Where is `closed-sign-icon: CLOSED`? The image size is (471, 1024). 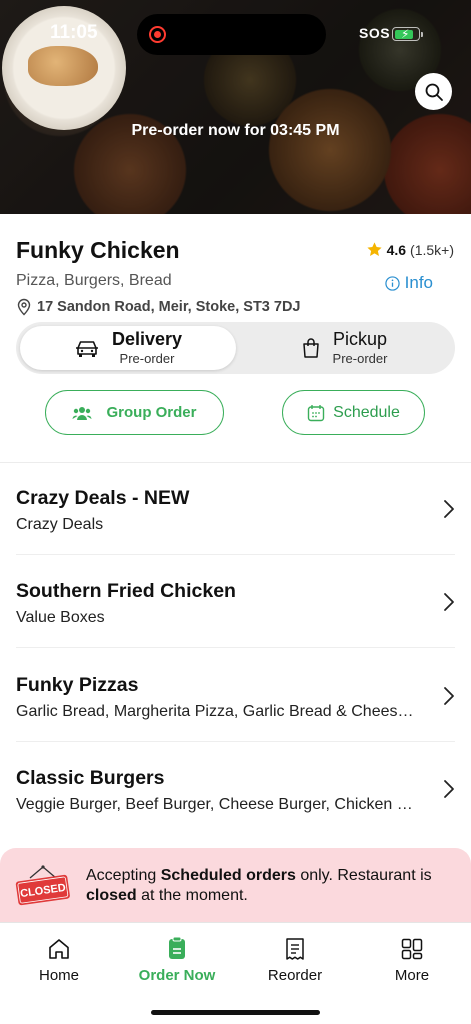
closed-sign-icon: CLOSED is located at coordinates (42, 885).